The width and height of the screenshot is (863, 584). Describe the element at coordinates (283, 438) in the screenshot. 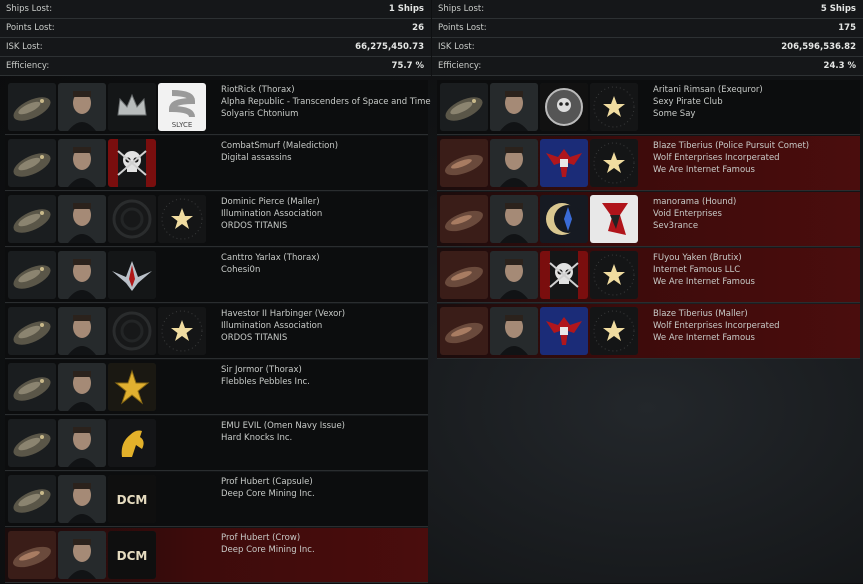

I see `corp-name: Hard Knocks Inc.` at that location.